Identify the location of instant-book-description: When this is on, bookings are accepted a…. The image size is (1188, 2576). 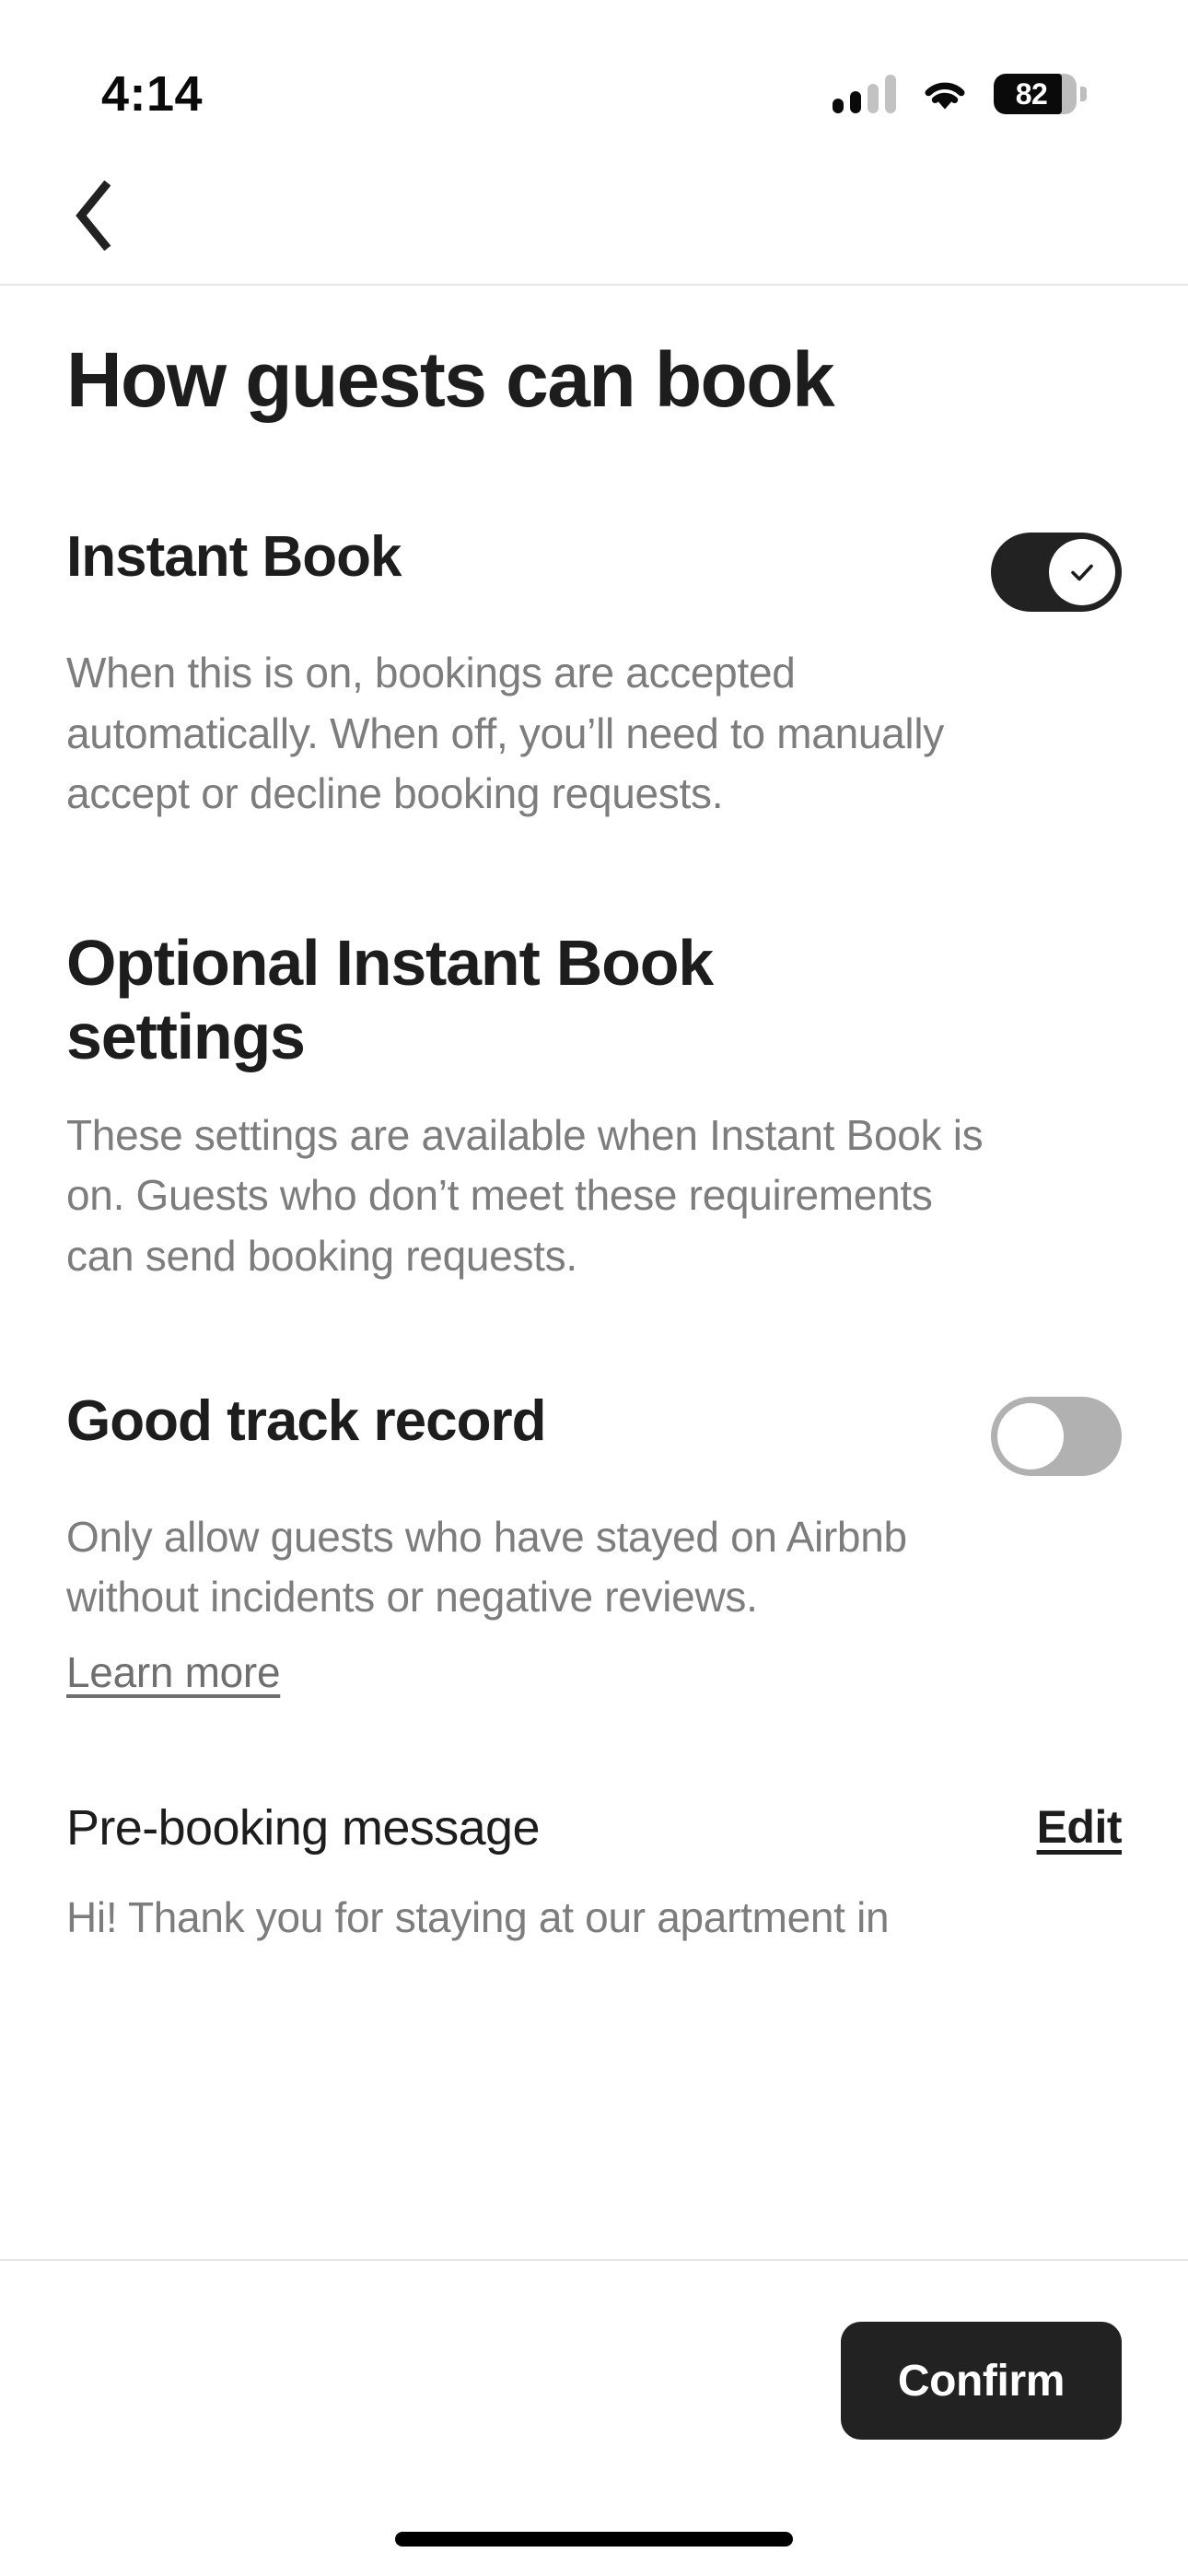
(505, 733).